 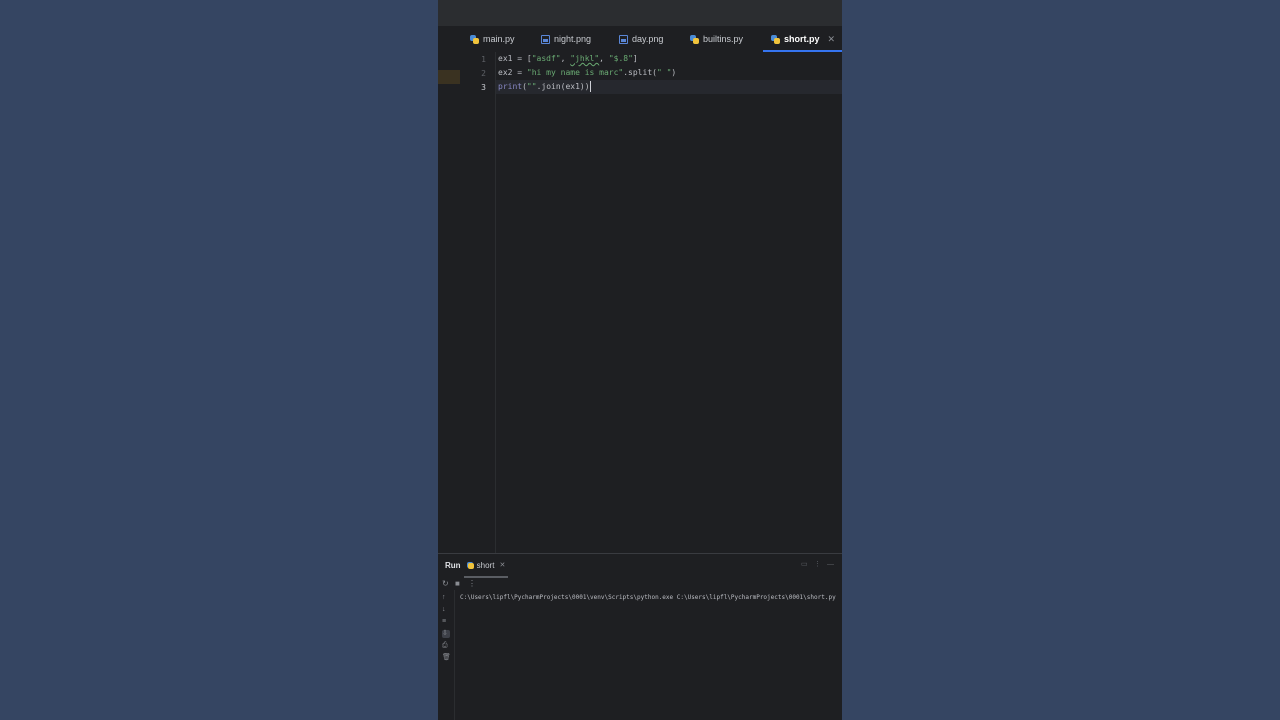 What do you see at coordinates (502, 565) in the screenshot?
I see `close-run-tab-icon: ✕` at bounding box center [502, 565].